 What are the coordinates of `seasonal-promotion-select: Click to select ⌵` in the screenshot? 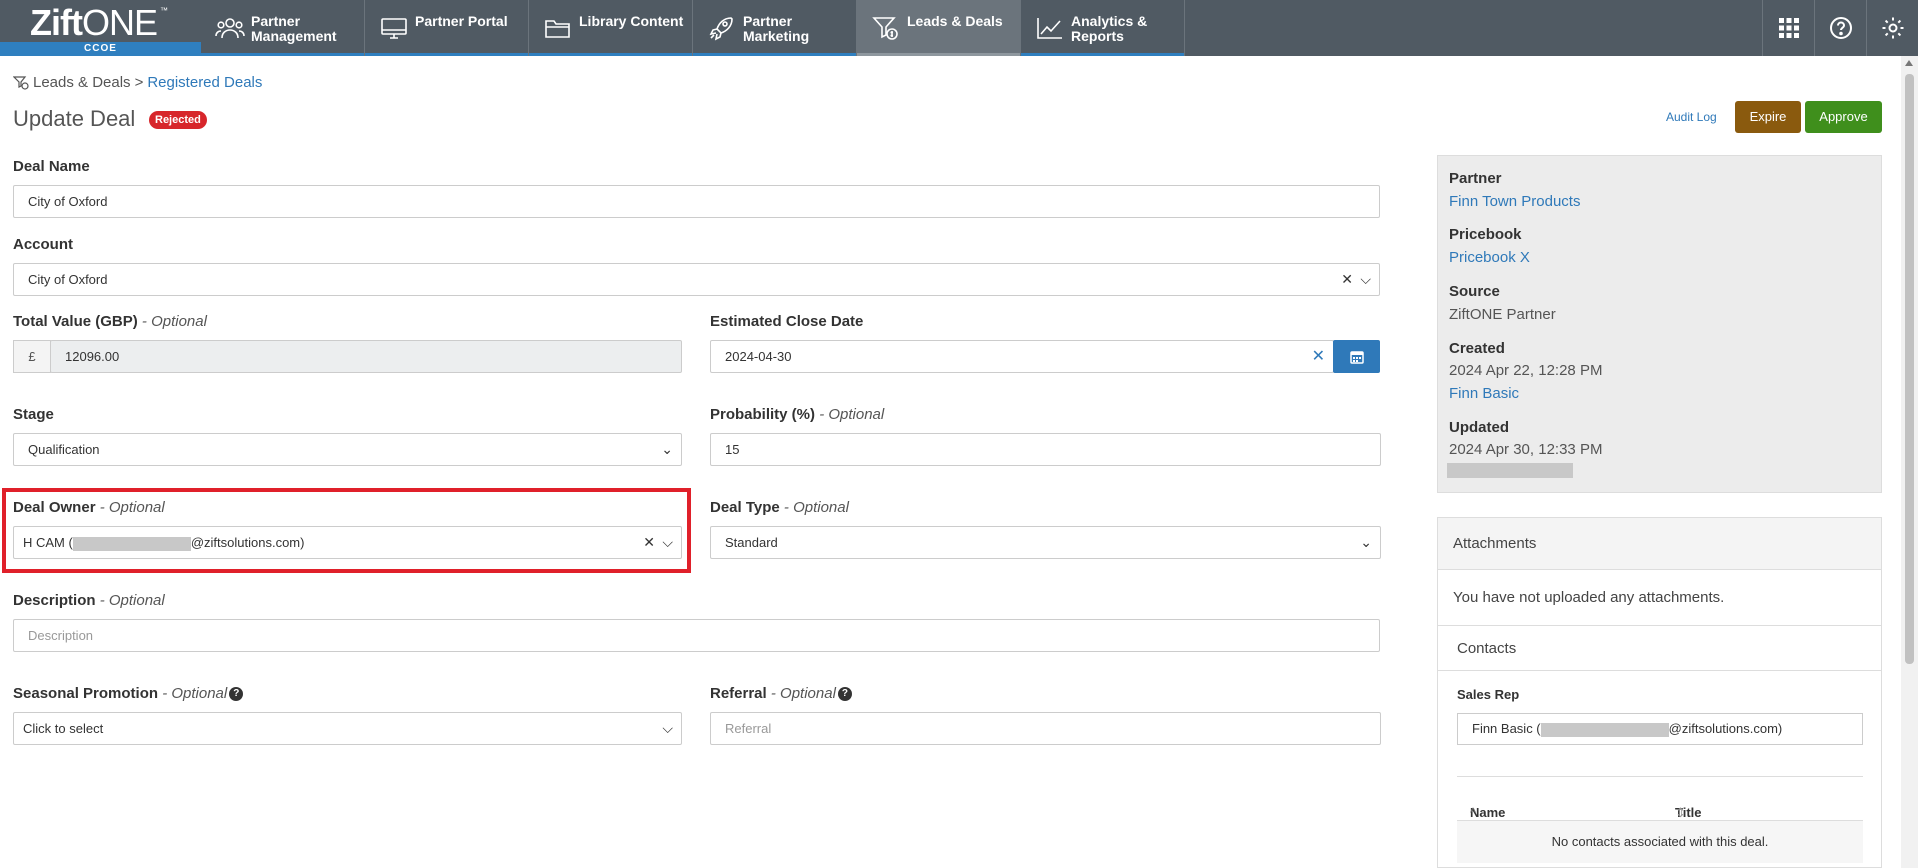 It's located at (347, 728).